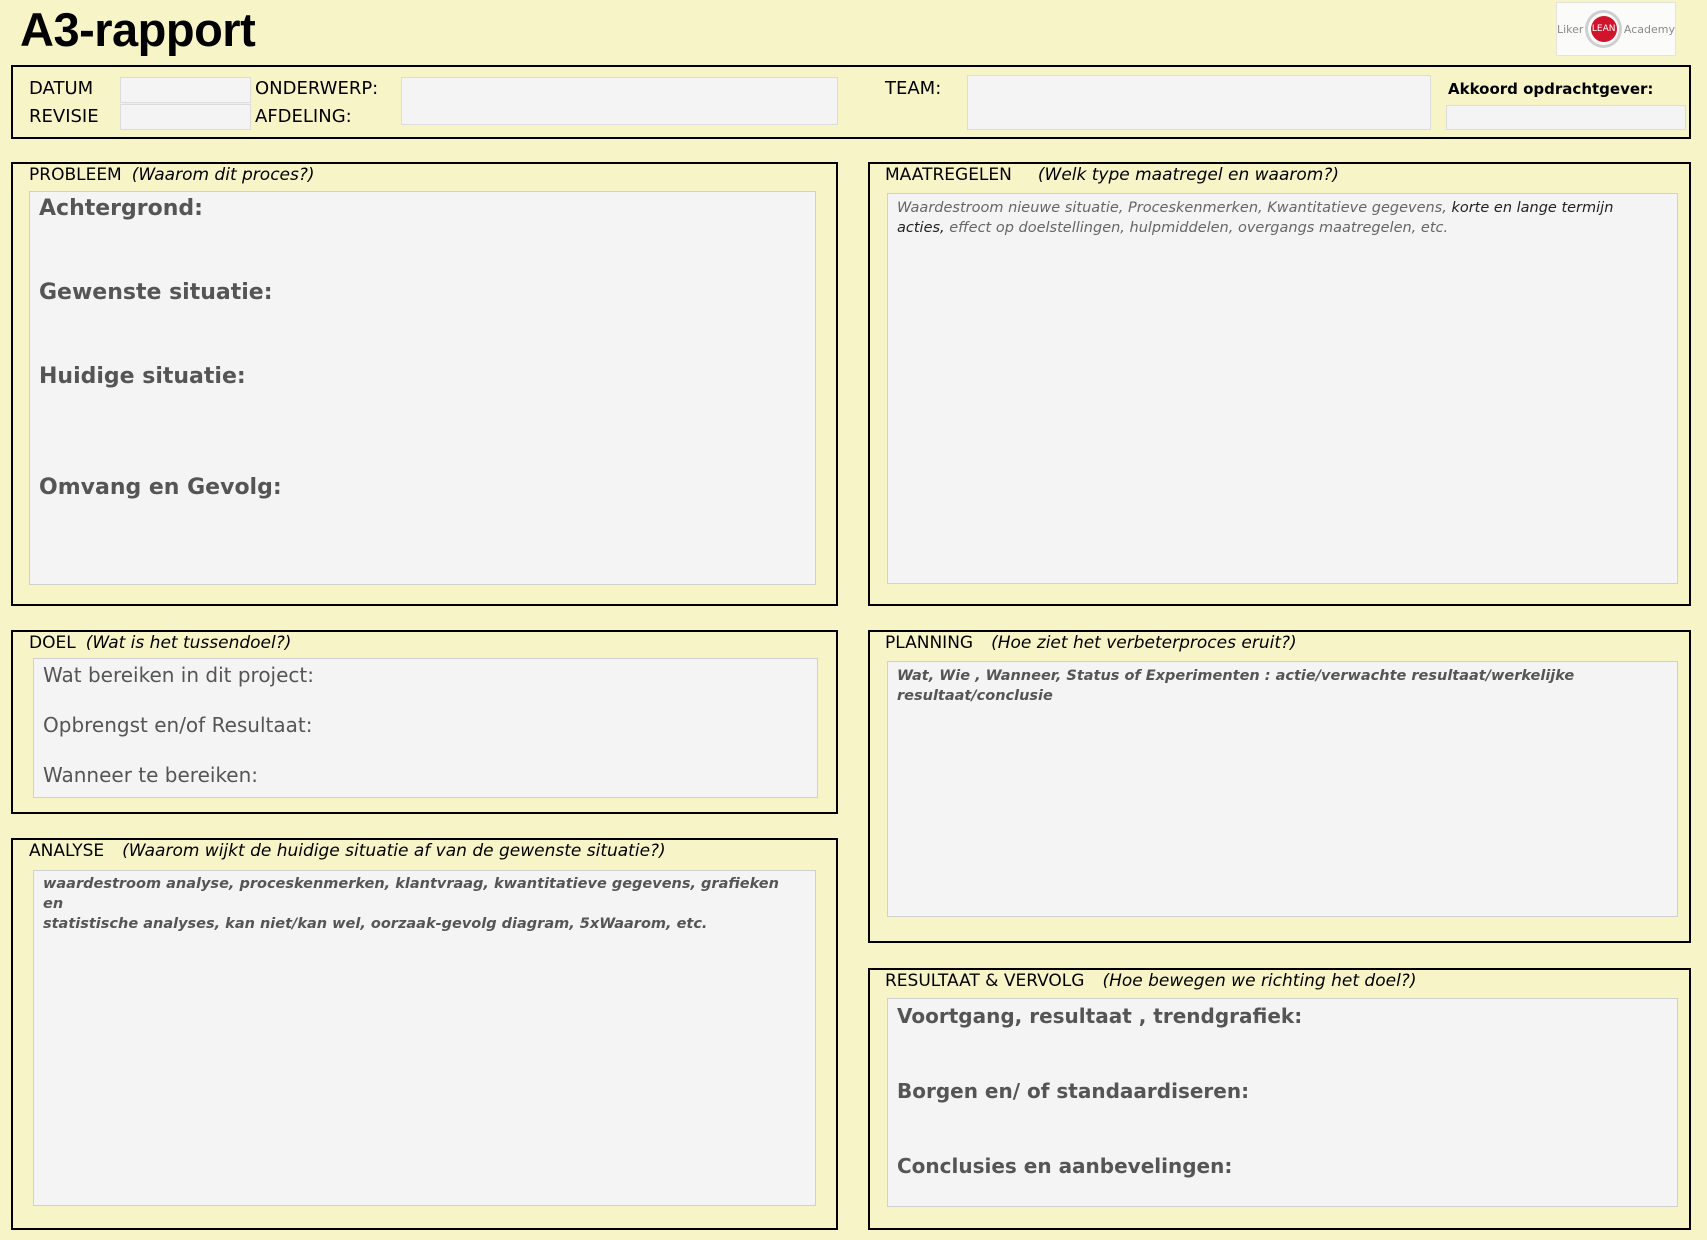  I want to click on maatregelen-subtitle: (Welk type maatregel en waarom?), so click(1188, 175).